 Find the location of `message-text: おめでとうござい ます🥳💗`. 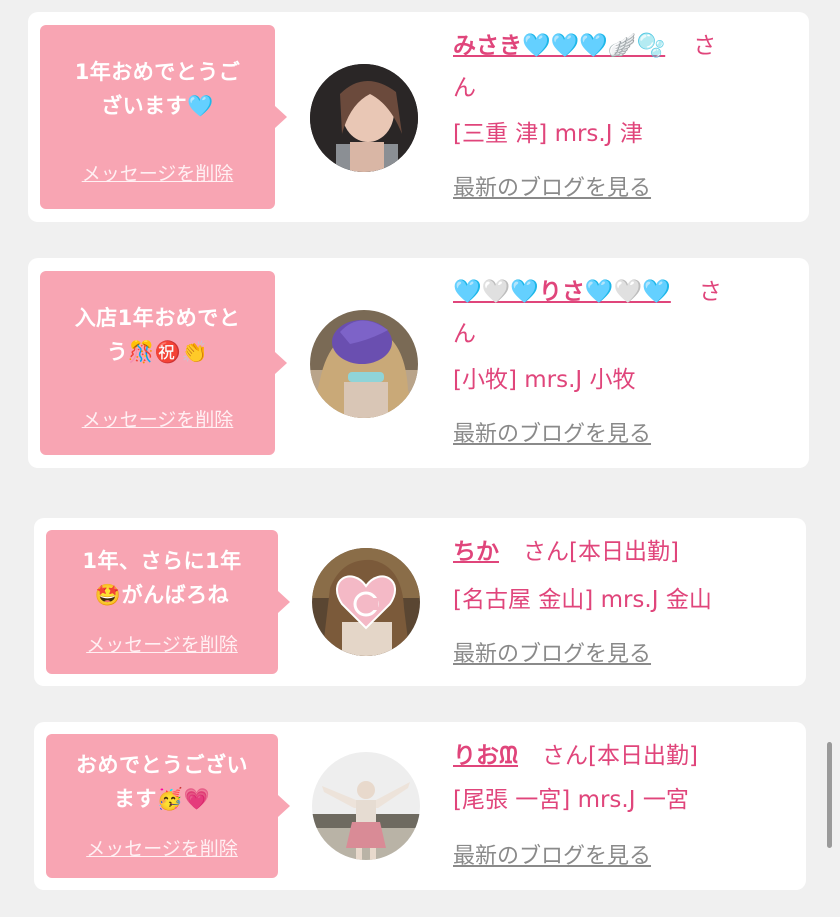

message-text: おめでとうござい ます🥳💗 is located at coordinates (162, 782).